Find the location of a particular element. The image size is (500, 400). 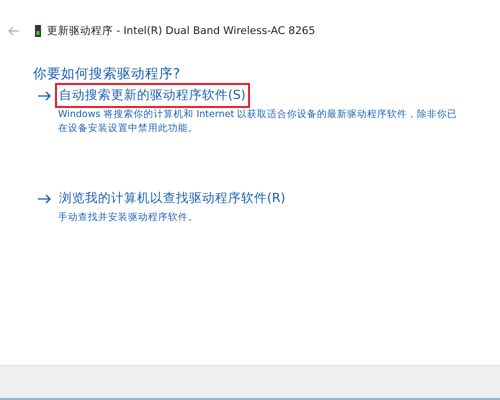

back-arrow-icon is located at coordinates (14, 31).